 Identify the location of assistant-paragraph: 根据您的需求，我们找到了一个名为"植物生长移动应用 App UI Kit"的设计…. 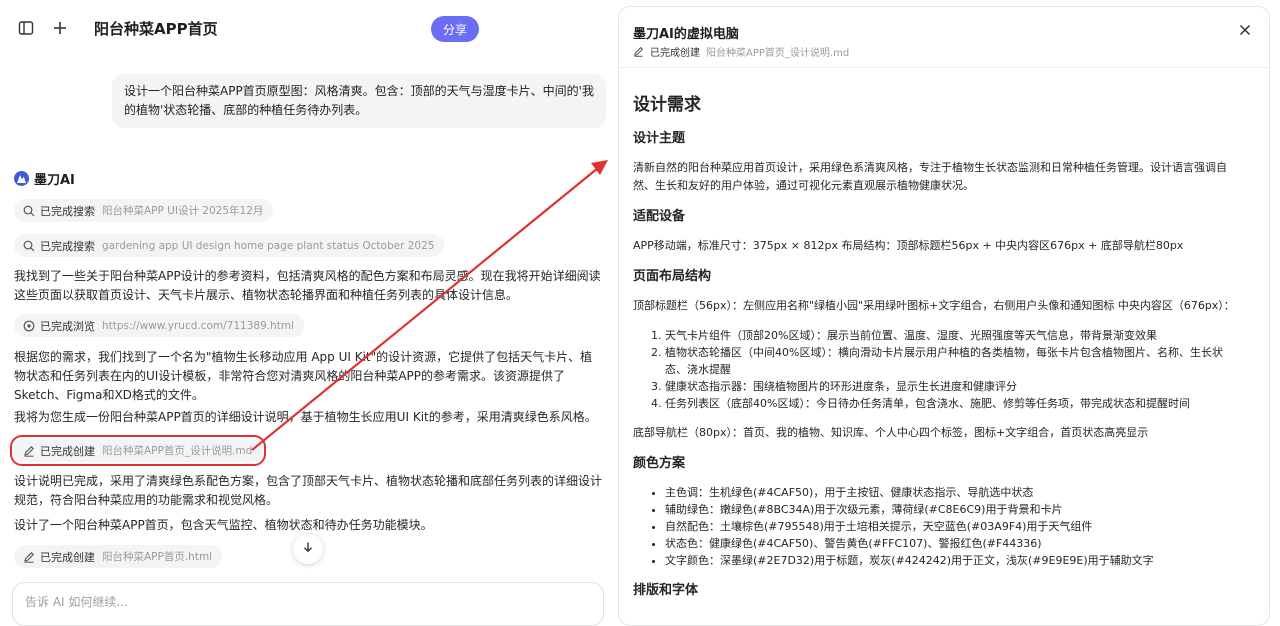
(303, 376).